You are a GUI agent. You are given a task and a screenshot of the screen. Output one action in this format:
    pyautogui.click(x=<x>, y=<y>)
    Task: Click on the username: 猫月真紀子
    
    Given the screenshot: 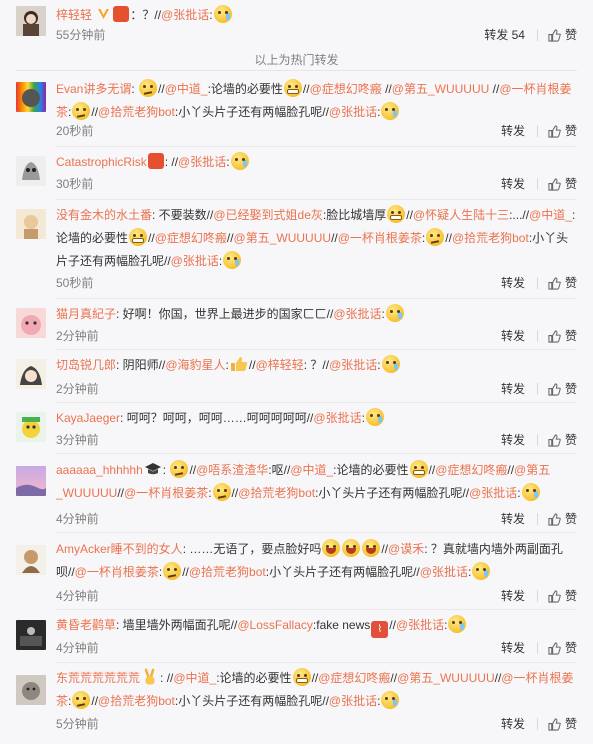 What is the action you would take?
    pyautogui.click(x=86, y=314)
    